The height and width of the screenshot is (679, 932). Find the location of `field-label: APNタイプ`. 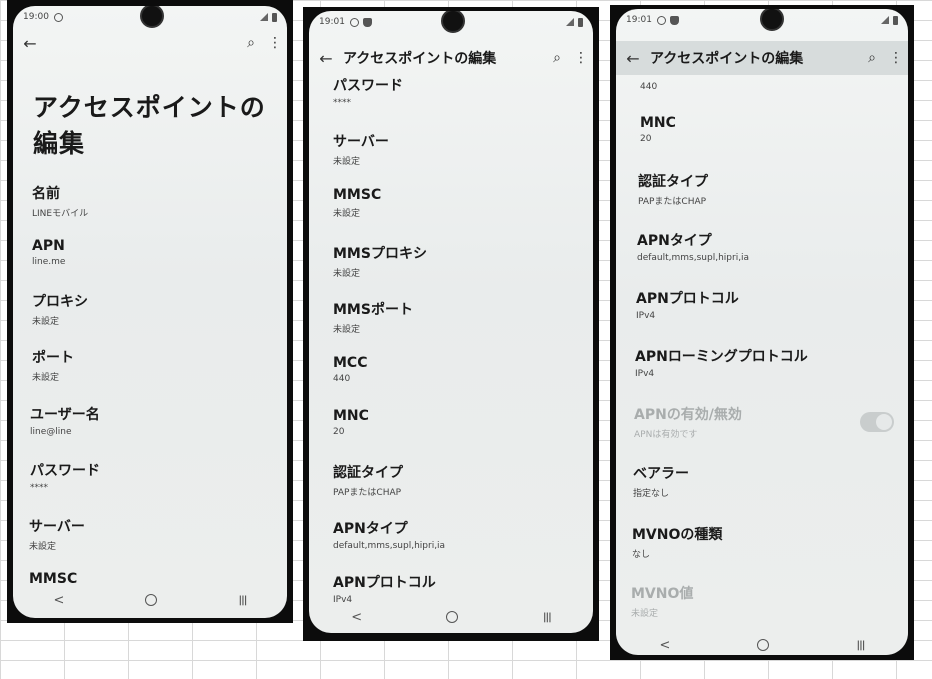

field-label: APNタイプ is located at coordinates (674, 241).